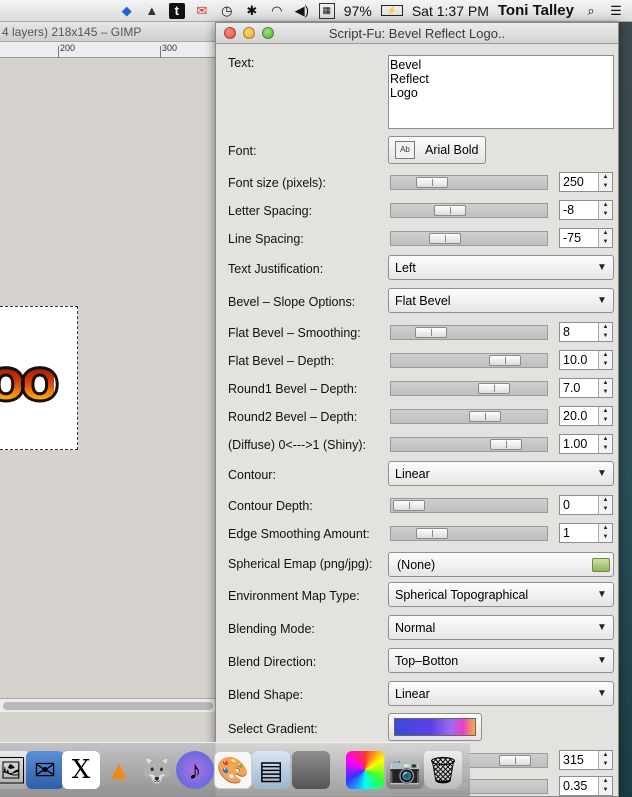 This screenshot has width=632, height=797. I want to click on mail-icon: ✉, so click(202, 11).